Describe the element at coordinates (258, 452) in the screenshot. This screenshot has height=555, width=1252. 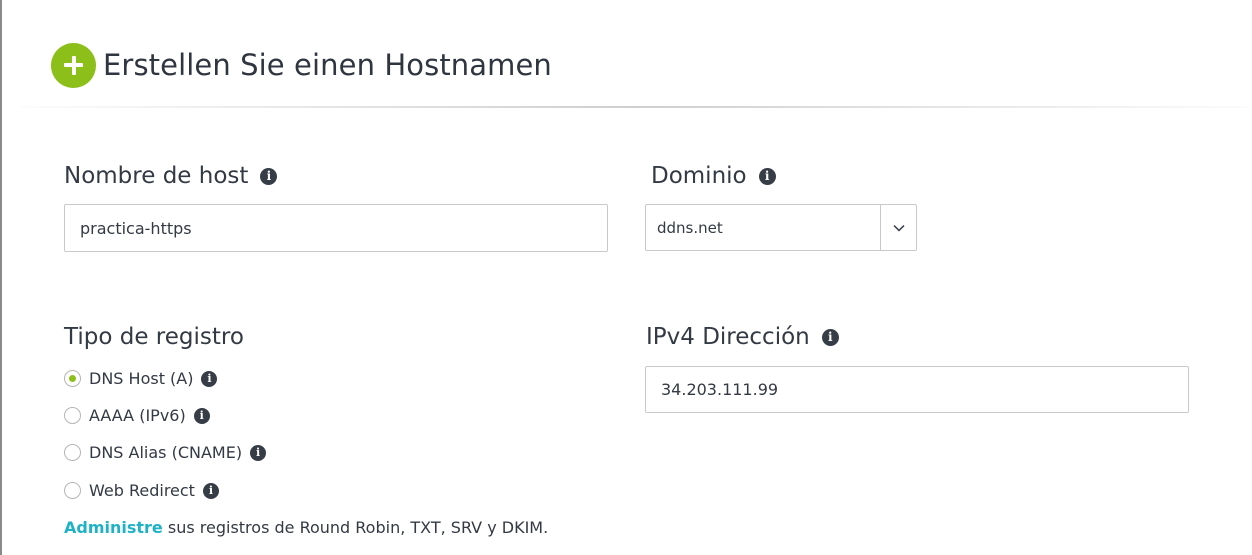
I see `record-cname-info-icon: i` at that location.